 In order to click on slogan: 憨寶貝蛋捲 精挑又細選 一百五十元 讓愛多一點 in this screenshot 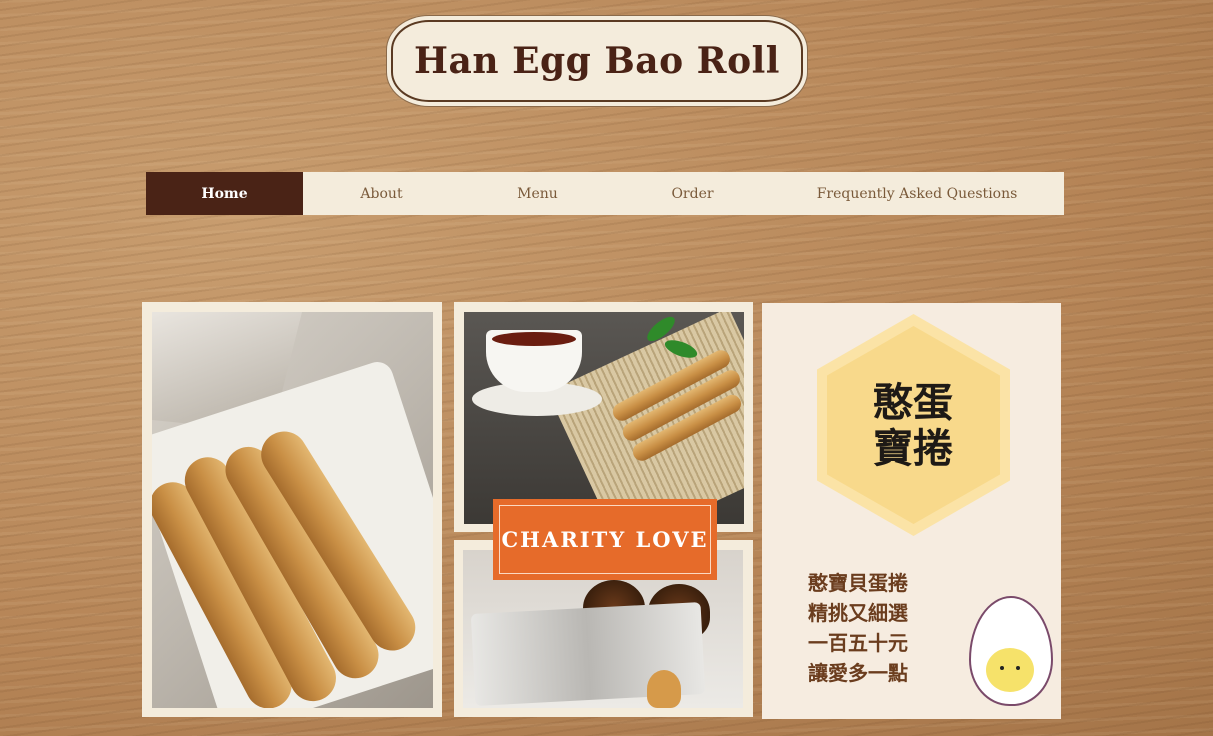, I will do `click(878, 628)`.